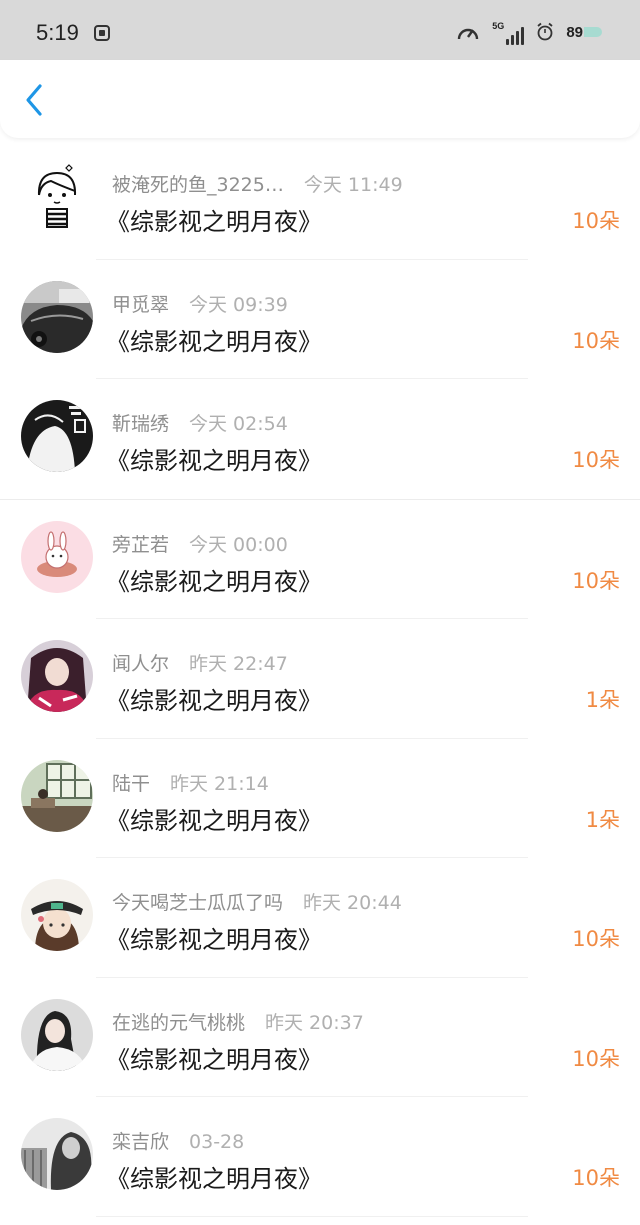 The height and width of the screenshot is (1225, 640). I want to click on item-time: 今天 02:54, so click(238, 424).